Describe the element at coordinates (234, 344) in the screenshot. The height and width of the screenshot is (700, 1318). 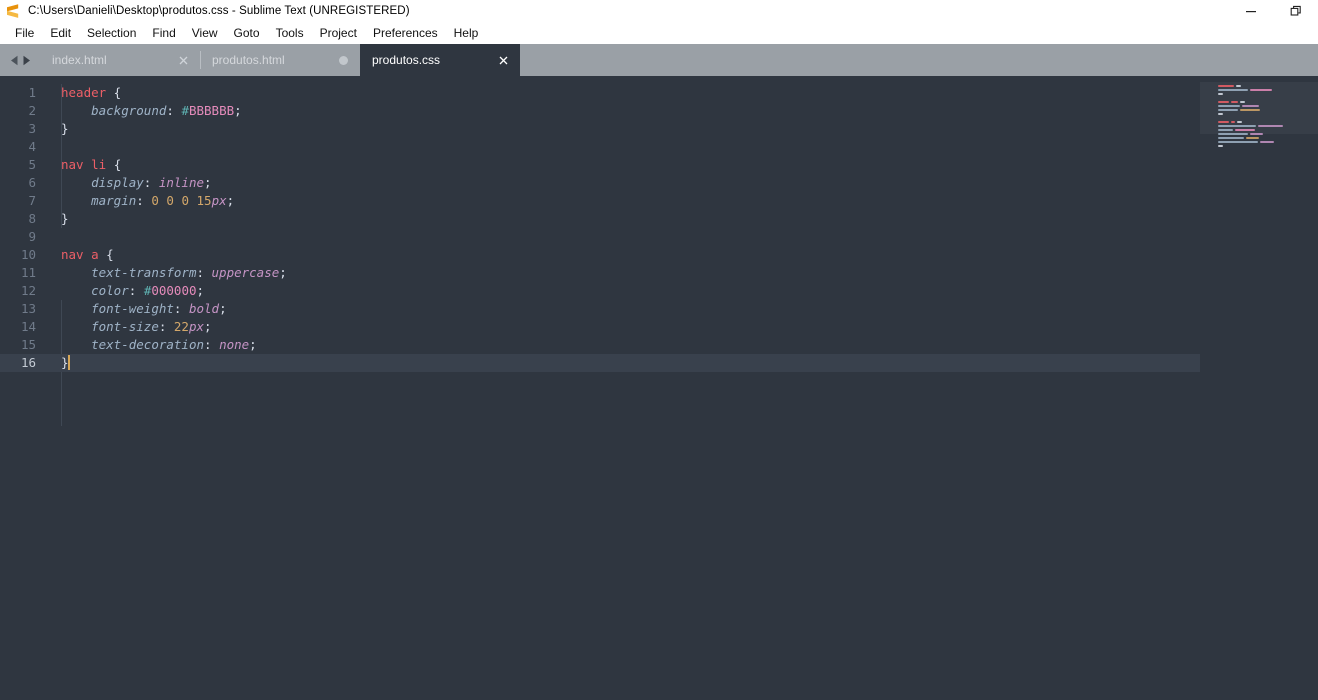
I see `code-token: none` at that location.